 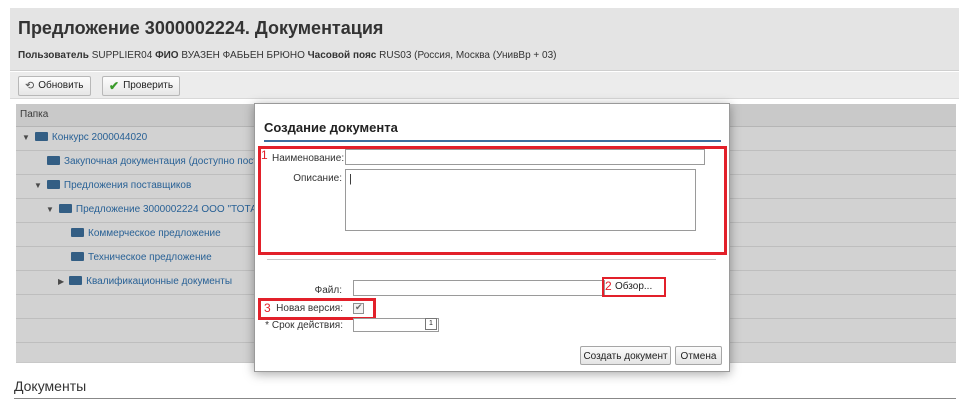 What do you see at coordinates (243, 55) in the screenshot?
I see `fio-value: ВУАЗЕН ФАБЬЕН БРЮНО` at bounding box center [243, 55].